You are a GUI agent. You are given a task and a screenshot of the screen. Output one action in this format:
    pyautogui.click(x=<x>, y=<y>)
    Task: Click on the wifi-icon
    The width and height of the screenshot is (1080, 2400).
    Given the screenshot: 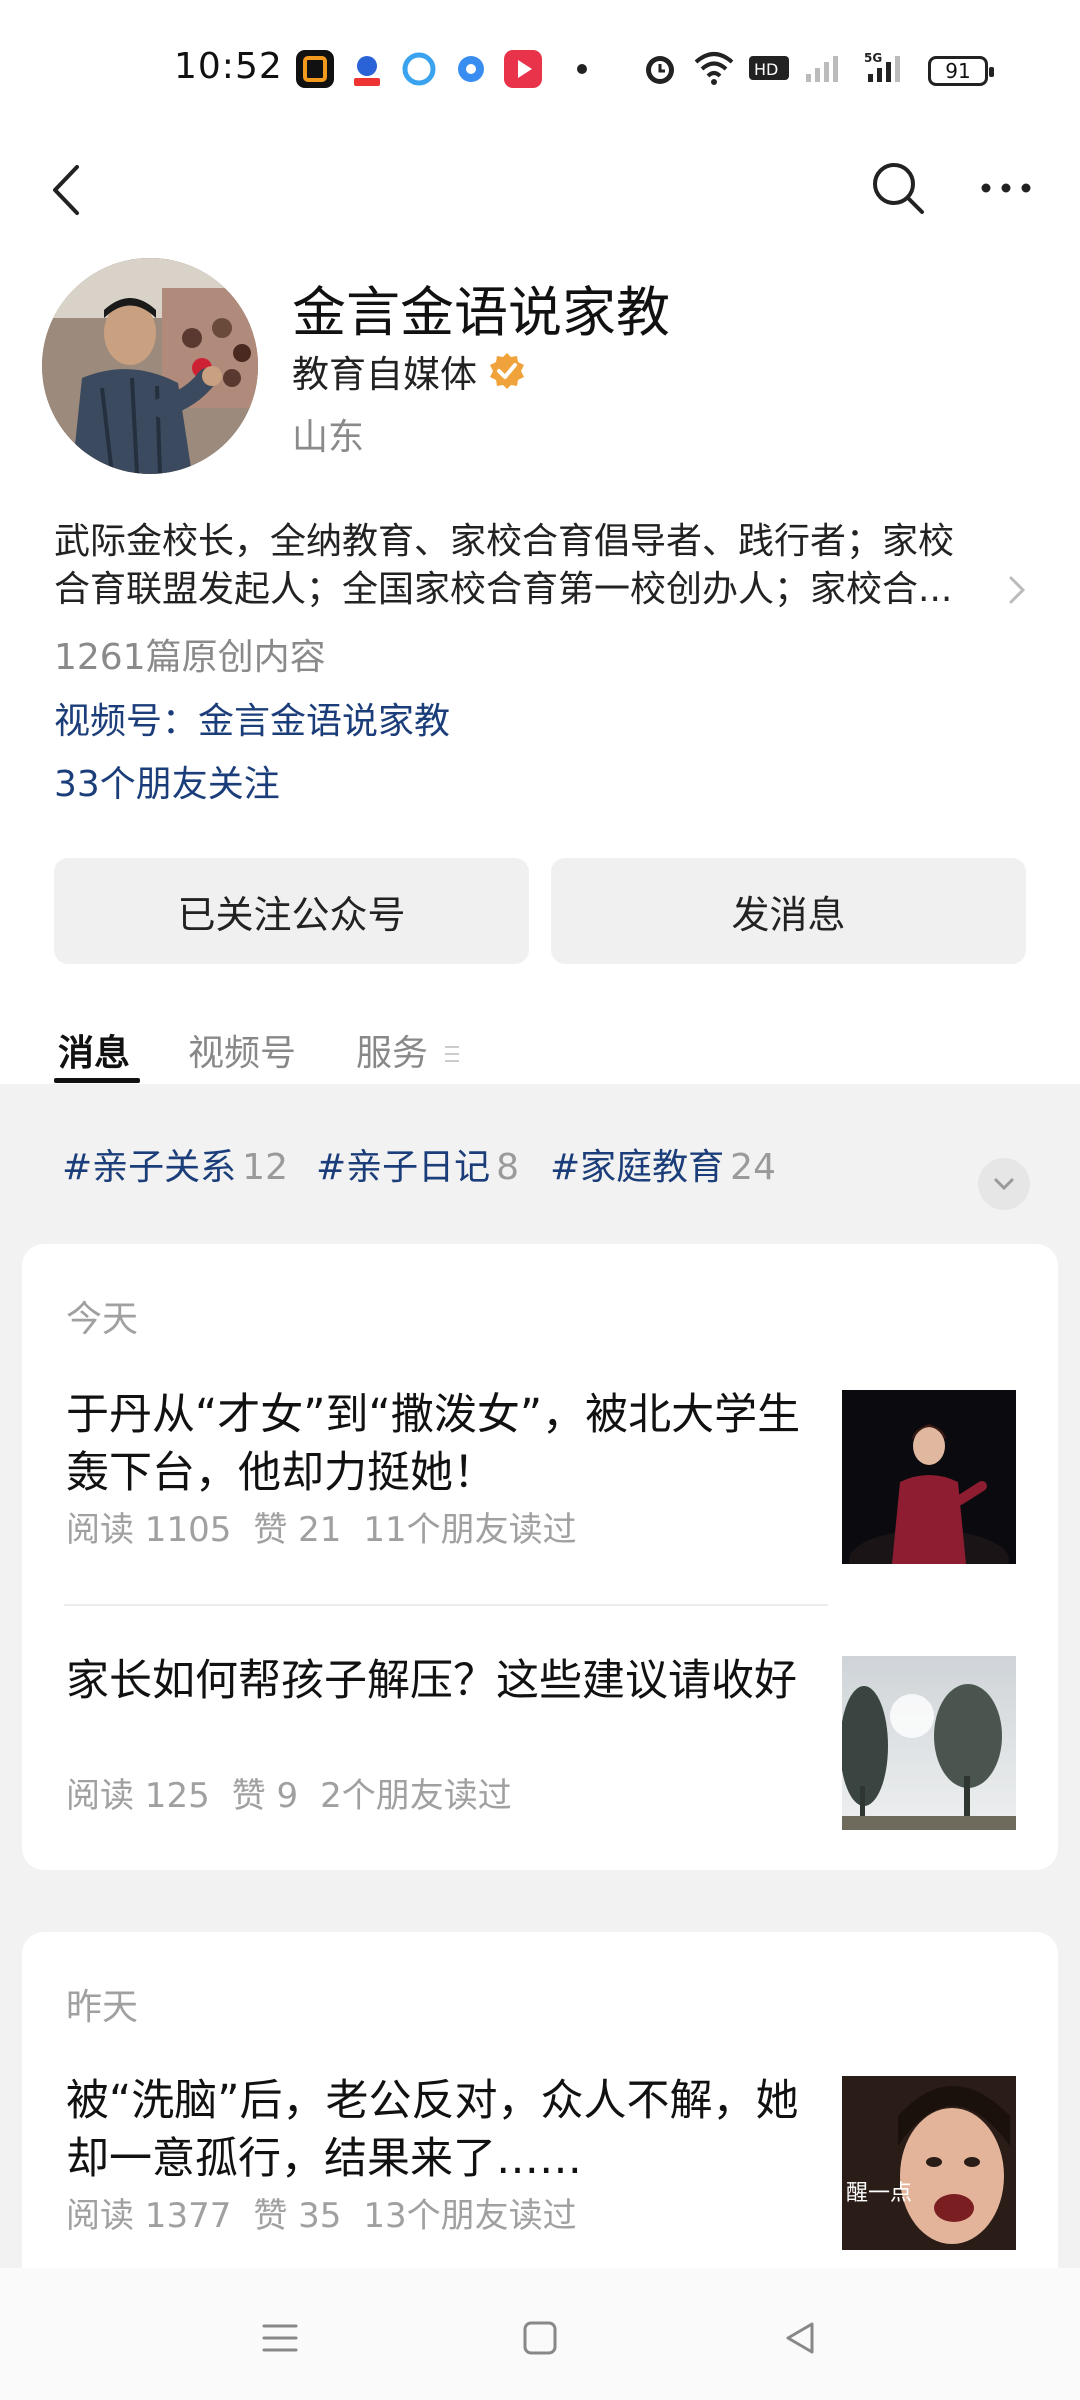 What is the action you would take?
    pyautogui.click(x=714, y=68)
    